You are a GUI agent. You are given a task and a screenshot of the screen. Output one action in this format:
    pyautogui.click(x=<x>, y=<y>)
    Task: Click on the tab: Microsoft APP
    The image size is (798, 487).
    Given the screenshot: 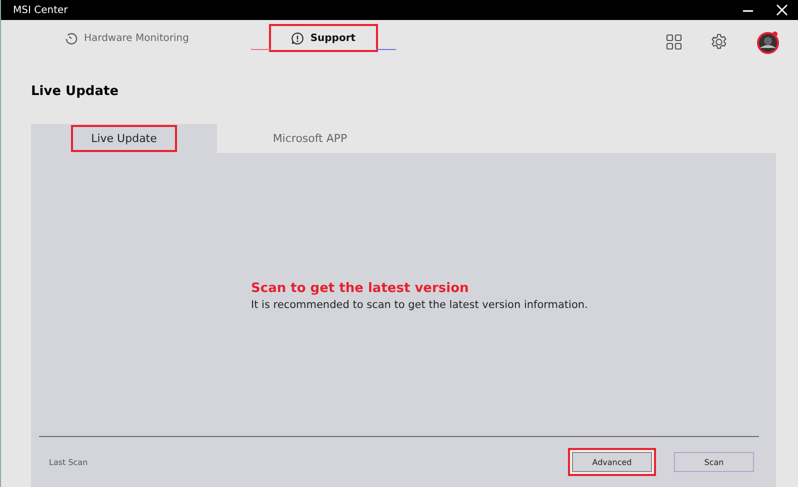 What is the action you would take?
    pyautogui.click(x=310, y=138)
    